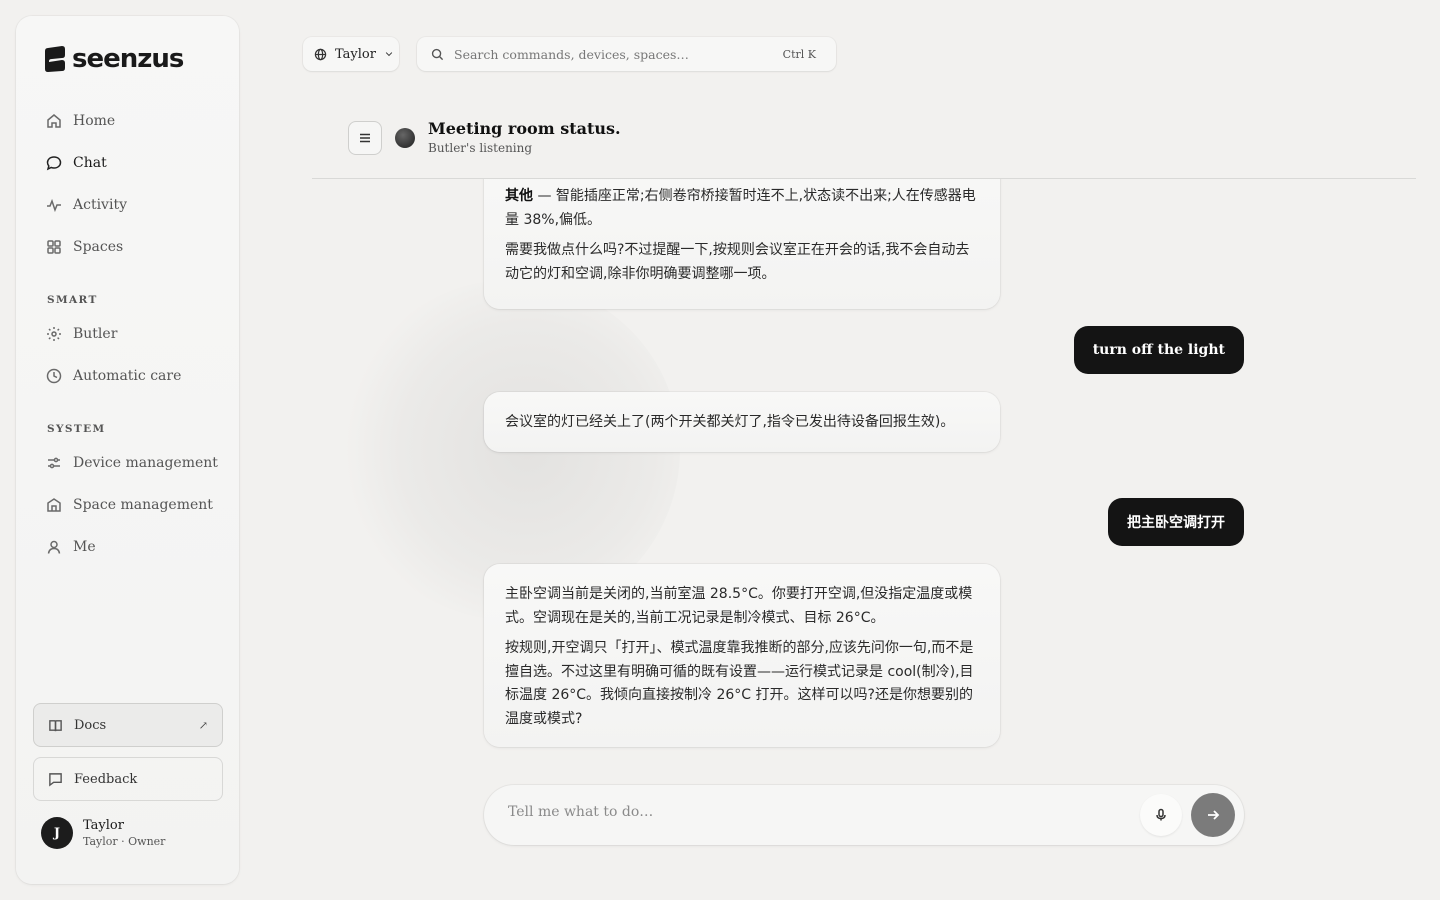 This screenshot has height=900, width=1440. I want to click on section-label-system: SYSTEM, so click(76, 429).